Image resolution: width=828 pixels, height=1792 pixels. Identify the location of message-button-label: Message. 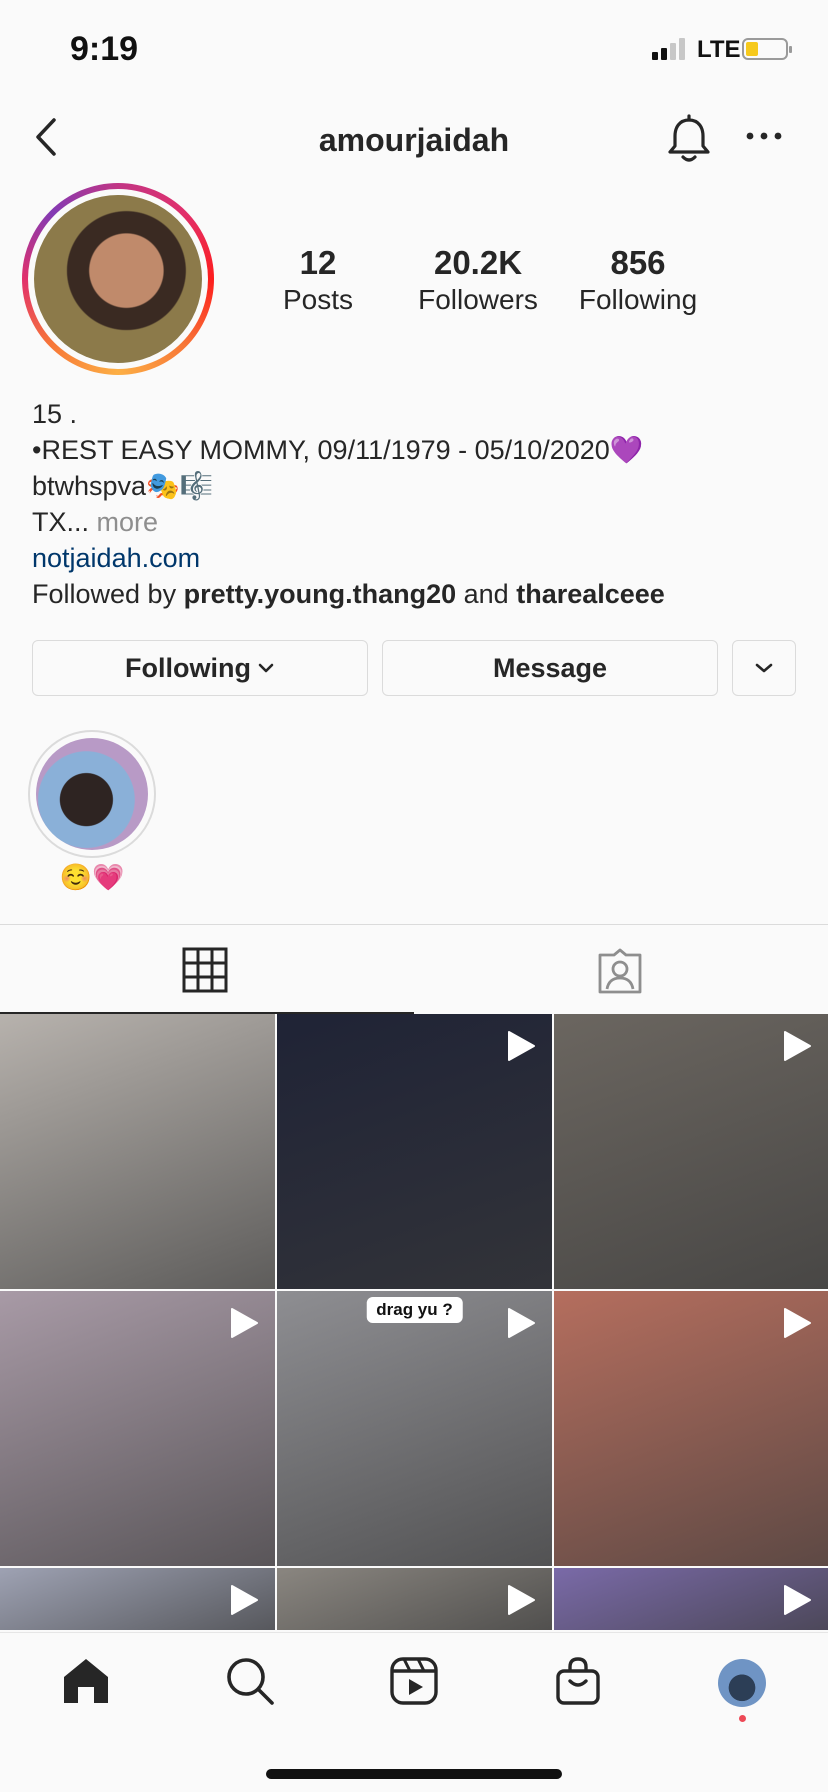
(550, 667).